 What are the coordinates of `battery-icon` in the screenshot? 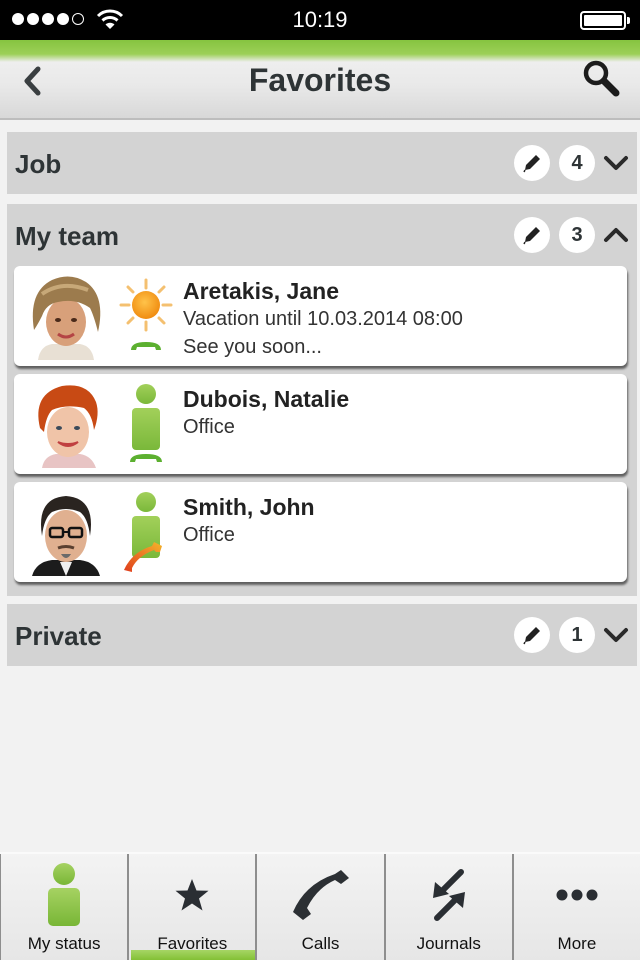 It's located at (605, 20).